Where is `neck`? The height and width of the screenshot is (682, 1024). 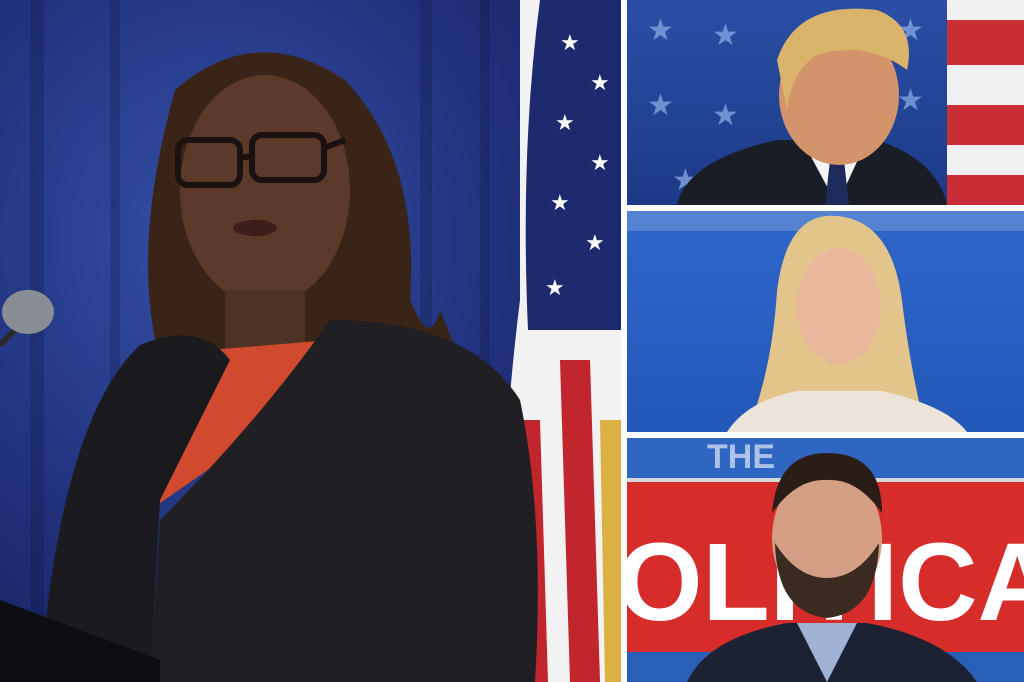 neck is located at coordinates (265, 320).